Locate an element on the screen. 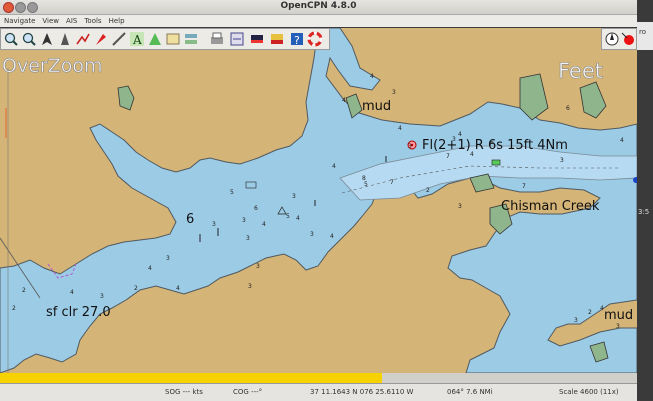 This screenshot has width=653, height=401. sounding-depth: 8 is located at coordinates (364, 178).